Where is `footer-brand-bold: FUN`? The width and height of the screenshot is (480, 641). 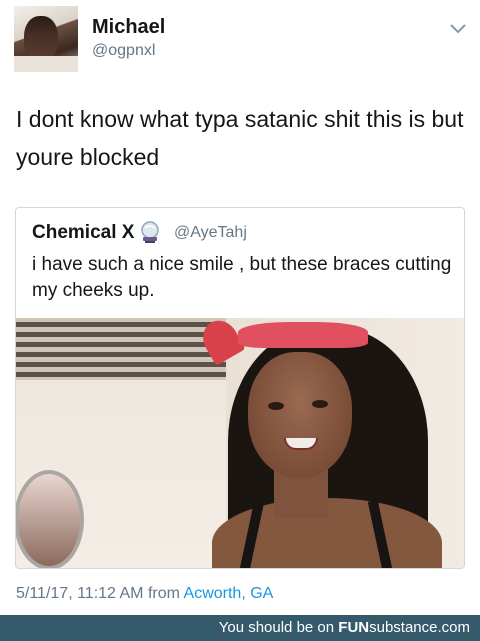
footer-brand-bold: FUN is located at coordinates (354, 627).